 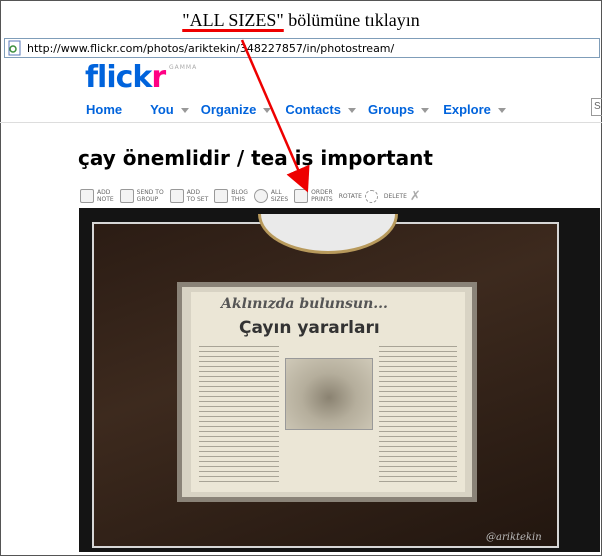 I want to click on add-to-set-button: ADD TO SET, so click(x=189, y=196).